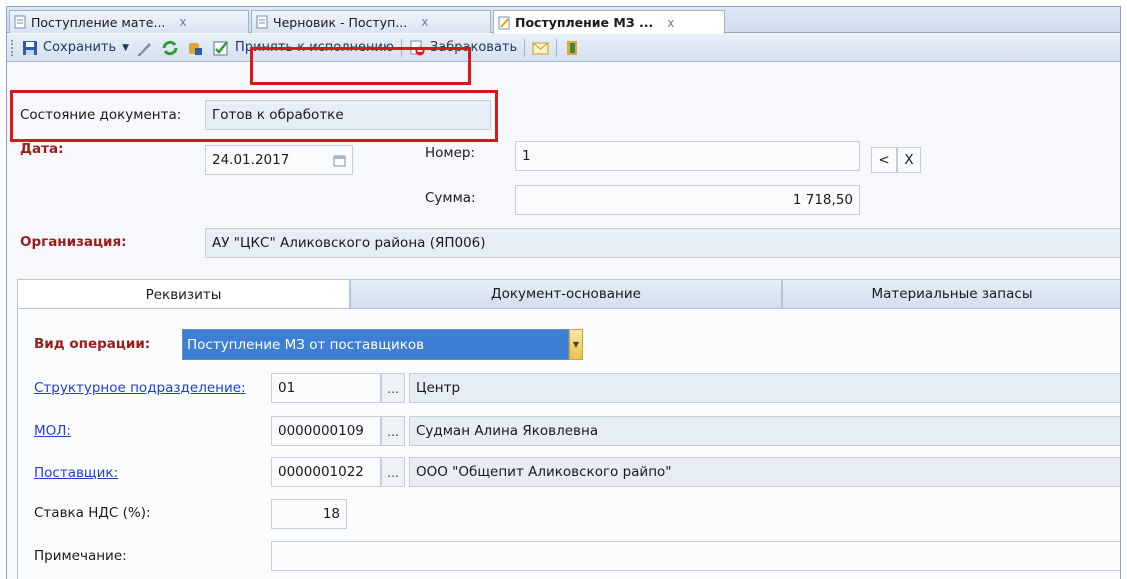 Image resolution: width=1127 pixels, height=579 pixels. Describe the element at coordinates (375, 344) in the screenshot. I see `operation-type-select: Поступление МЗ от поставщиков` at that location.